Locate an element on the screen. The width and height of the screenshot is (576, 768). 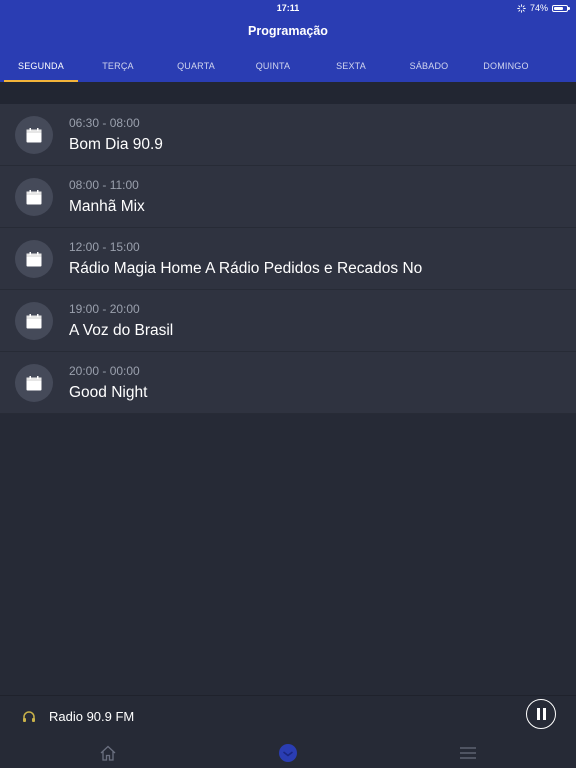
nav-schedule is located at coordinates (288, 753).